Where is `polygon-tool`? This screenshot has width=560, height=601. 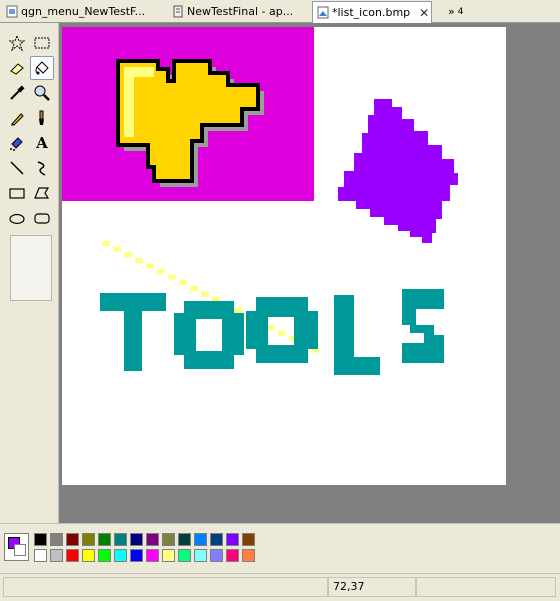 polygon-tool is located at coordinates (42, 193).